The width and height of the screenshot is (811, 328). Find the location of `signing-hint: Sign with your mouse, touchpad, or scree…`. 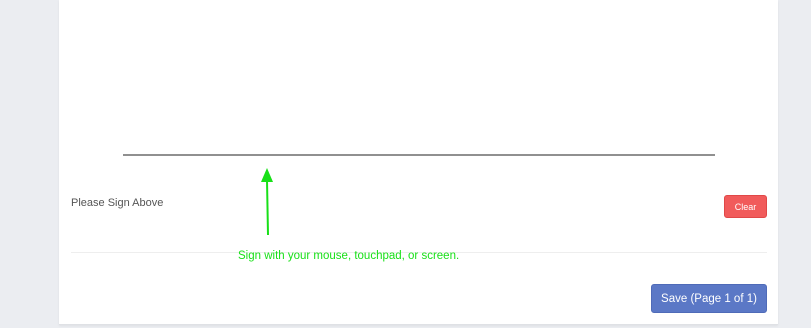

signing-hint: Sign with your mouse, touchpad, or scree… is located at coordinates (349, 256).